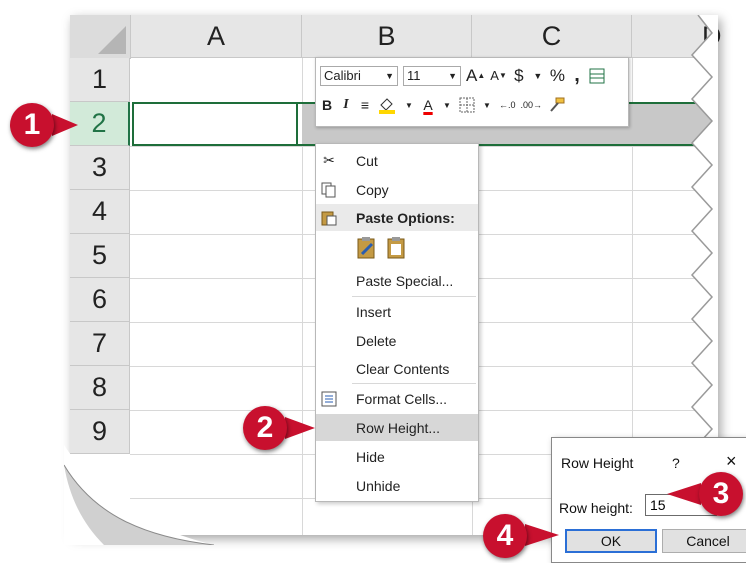 The image size is (746, 563). What do you see at coordinates (507, 105) in the screenshot?
I see `increase-decimal-icon: ←.0` at bounding box center [507, 105].